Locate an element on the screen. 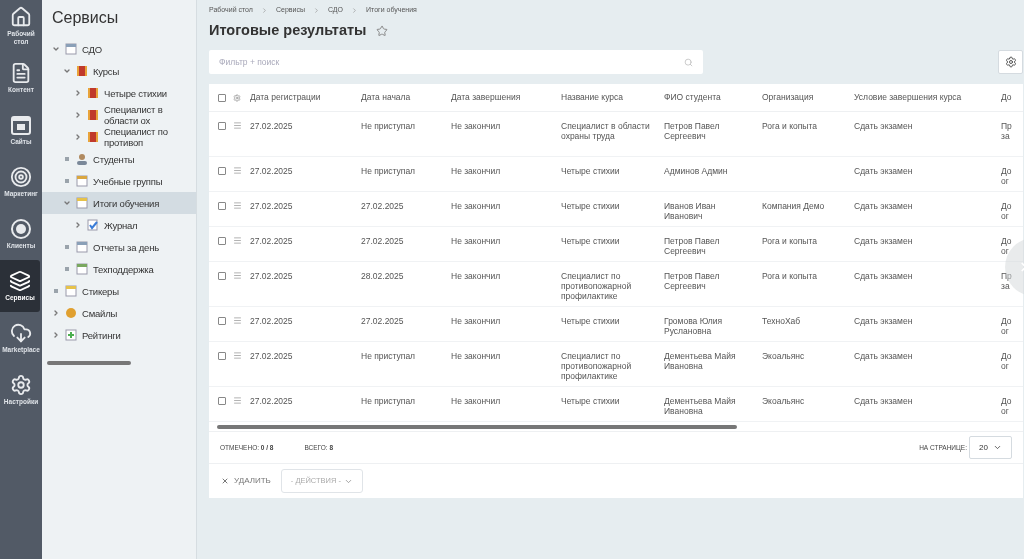 Image resolution: width=1024 pixels, height=559 pixels. tree-item-label: Учебные группы is located at coordinates (128, 181).